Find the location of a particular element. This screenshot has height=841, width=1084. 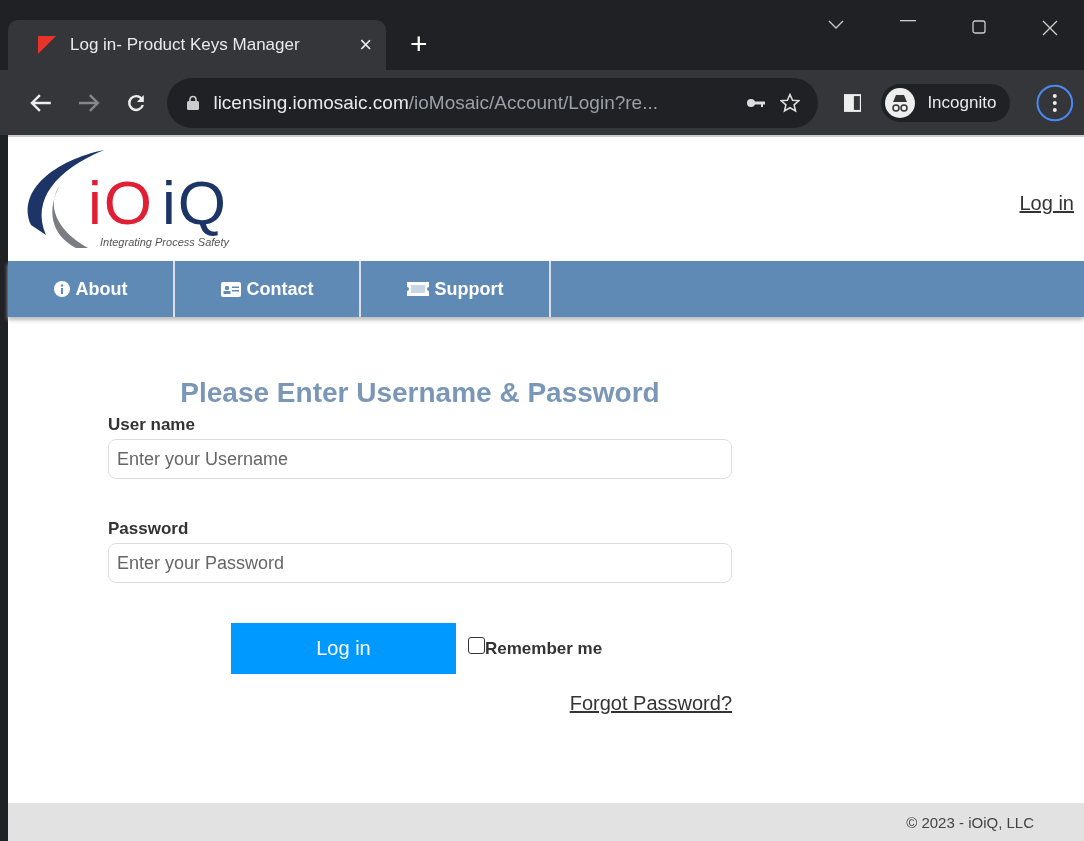

nav-item: About is located at coordinates (91, 289).